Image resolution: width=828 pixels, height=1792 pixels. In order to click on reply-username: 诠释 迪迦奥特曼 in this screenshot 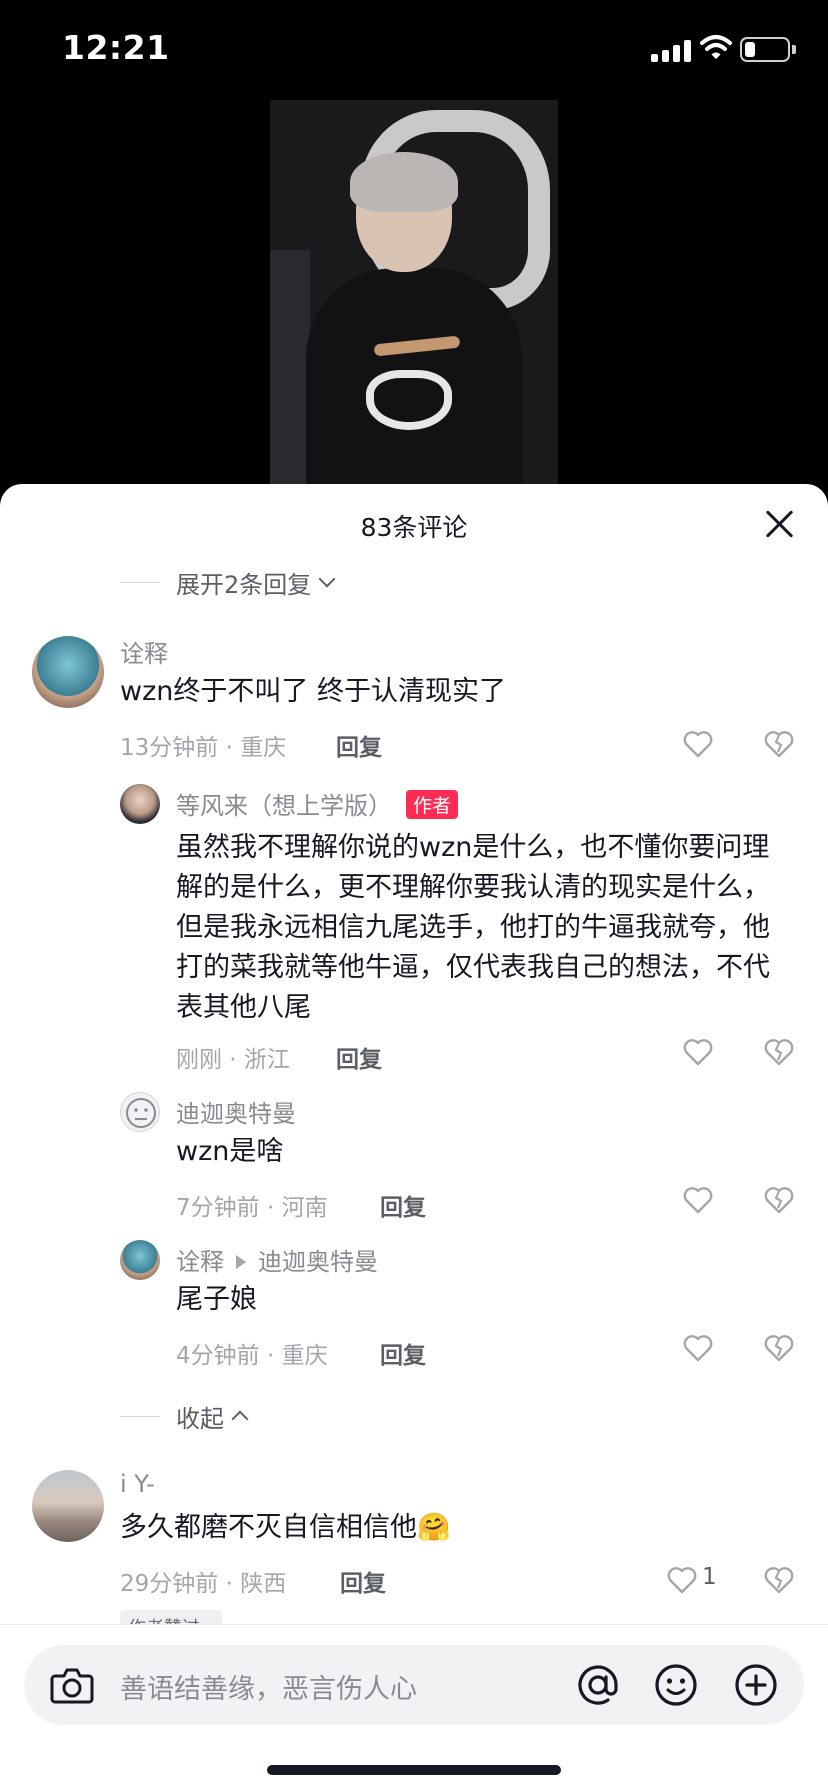, I will do `click(277, 1259)`.